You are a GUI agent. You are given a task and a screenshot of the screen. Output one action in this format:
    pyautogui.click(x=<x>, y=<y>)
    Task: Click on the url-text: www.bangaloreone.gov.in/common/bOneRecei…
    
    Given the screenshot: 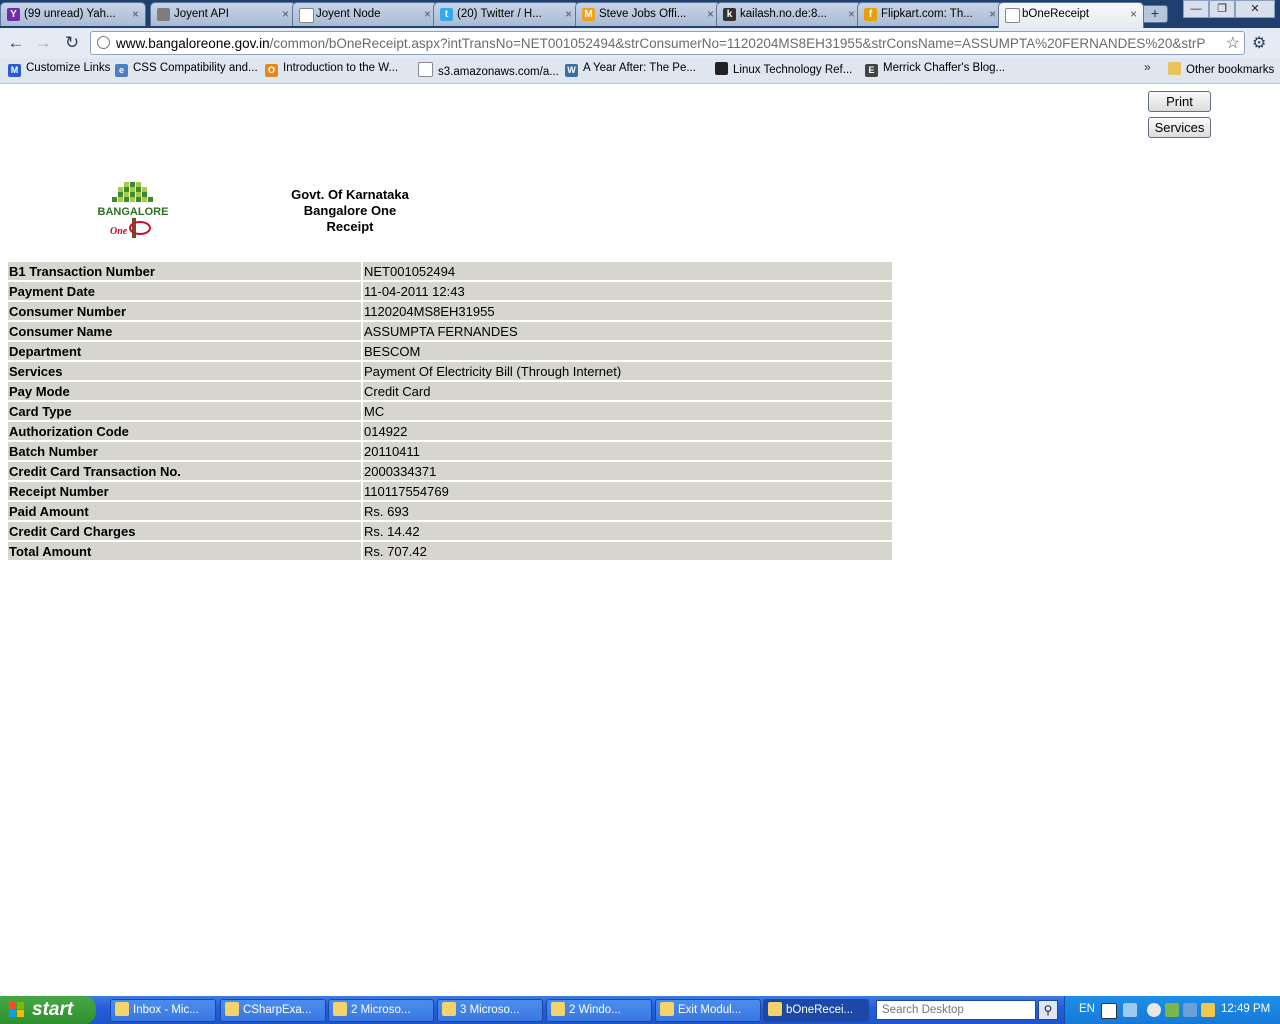 What is the action you would take?
    pyautogui.click(x=666, y=43)
    